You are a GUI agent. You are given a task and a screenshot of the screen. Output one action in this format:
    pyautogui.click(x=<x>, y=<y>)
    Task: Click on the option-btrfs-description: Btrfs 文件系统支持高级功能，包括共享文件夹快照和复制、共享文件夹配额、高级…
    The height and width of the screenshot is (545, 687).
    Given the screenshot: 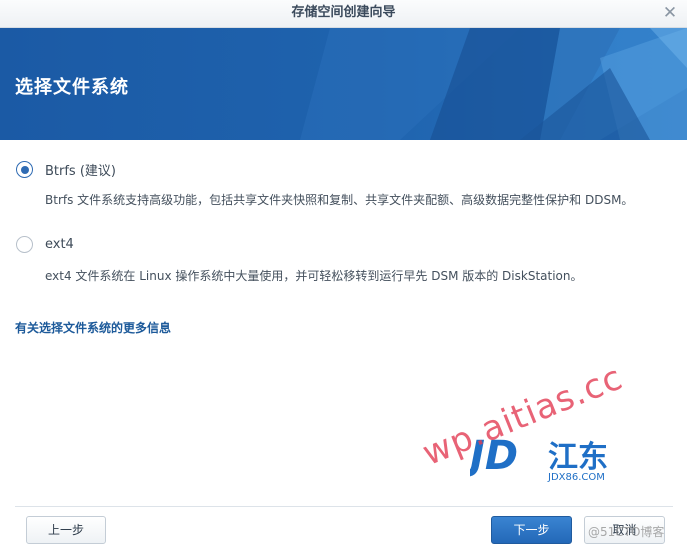 What is the action you would take?
    pyautogui.click(x=339, y=200)
    